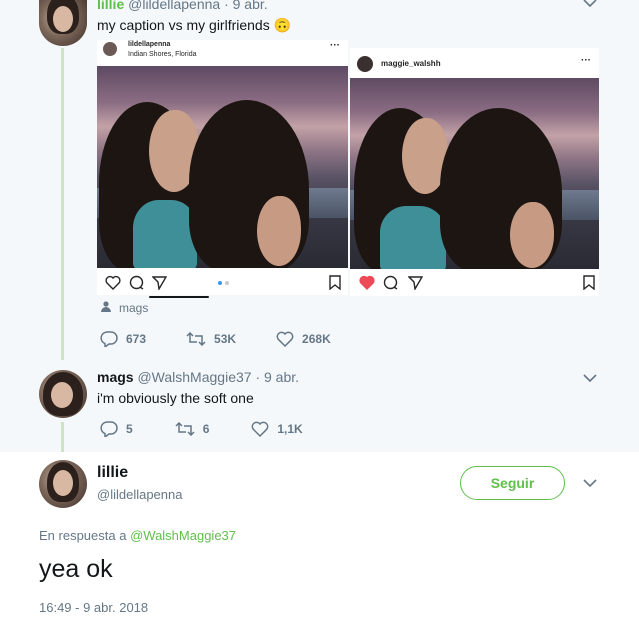 This screenshot has height=627, width=639. I want to click on tweet-header: lillie @lildellapenna · 9 abr., so click(182, 6).